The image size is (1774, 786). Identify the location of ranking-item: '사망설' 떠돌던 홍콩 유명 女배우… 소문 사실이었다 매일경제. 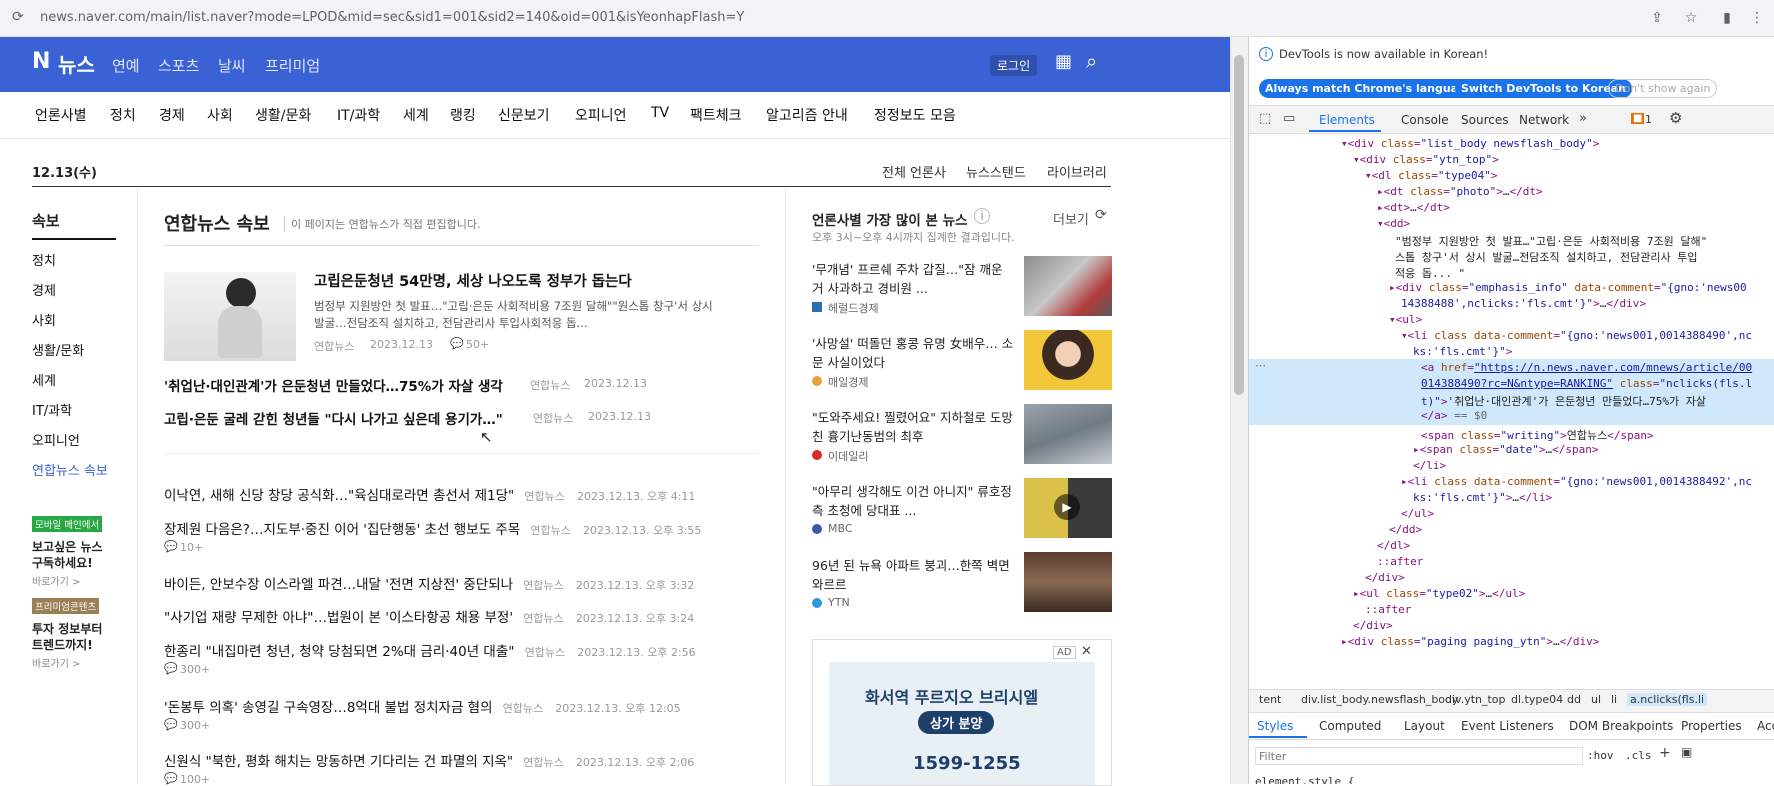
(962, 362).